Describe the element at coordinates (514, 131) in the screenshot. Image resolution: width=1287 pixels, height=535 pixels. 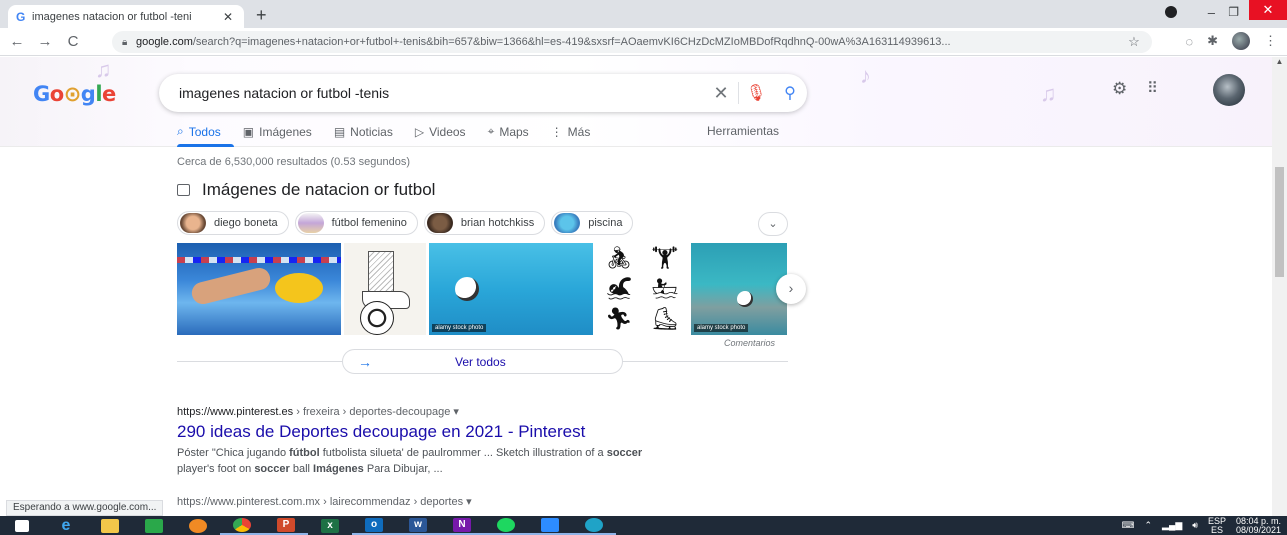
I see `tab-label: Maps` at that location.